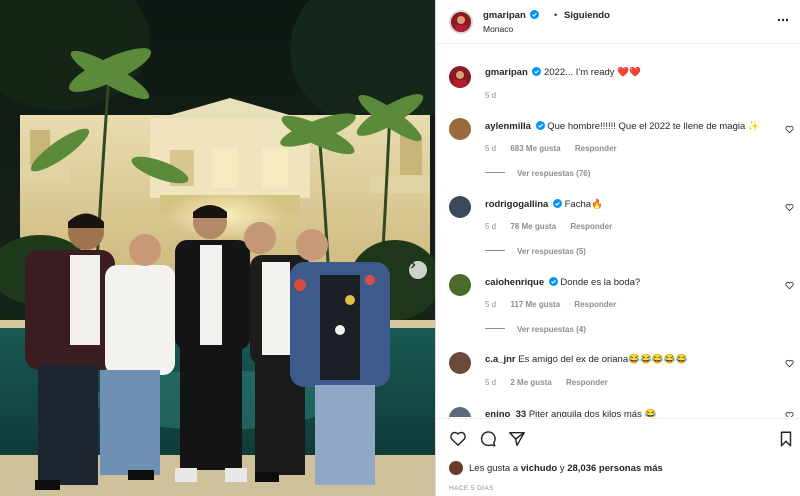  Describe the element at coordinates (504, 15) in the screenshot. I see `author-username: gmaripan` at that location.